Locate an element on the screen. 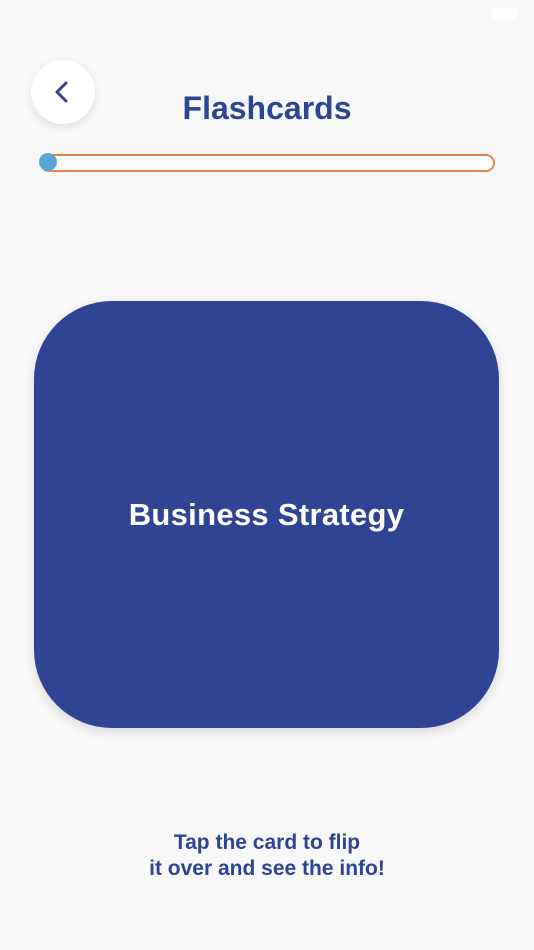 The image size is (534, 950). carrier-label: Network Provider is located at coordinates (90, 14).